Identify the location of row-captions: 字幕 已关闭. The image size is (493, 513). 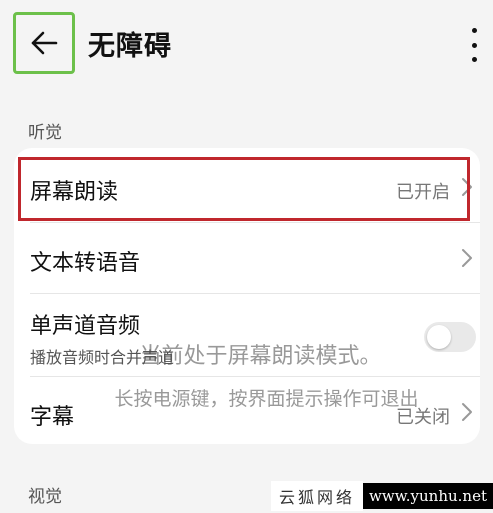
(247, 410).